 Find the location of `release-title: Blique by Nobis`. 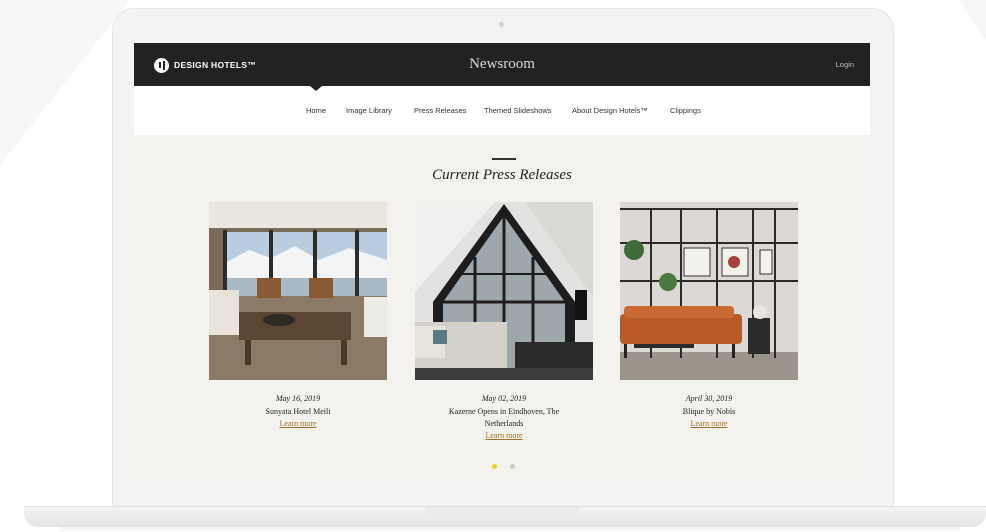

release-title: Blique by Nobis is located at coordinates (709, 411).